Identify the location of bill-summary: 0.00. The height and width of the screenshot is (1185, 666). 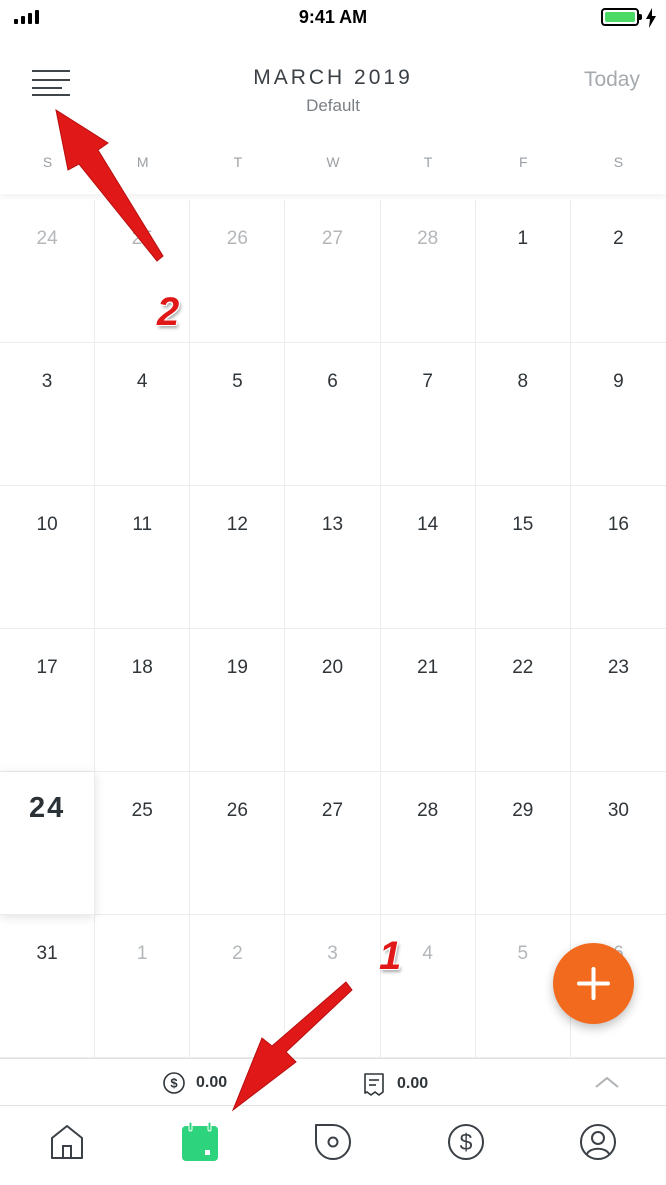
(394, 1084).